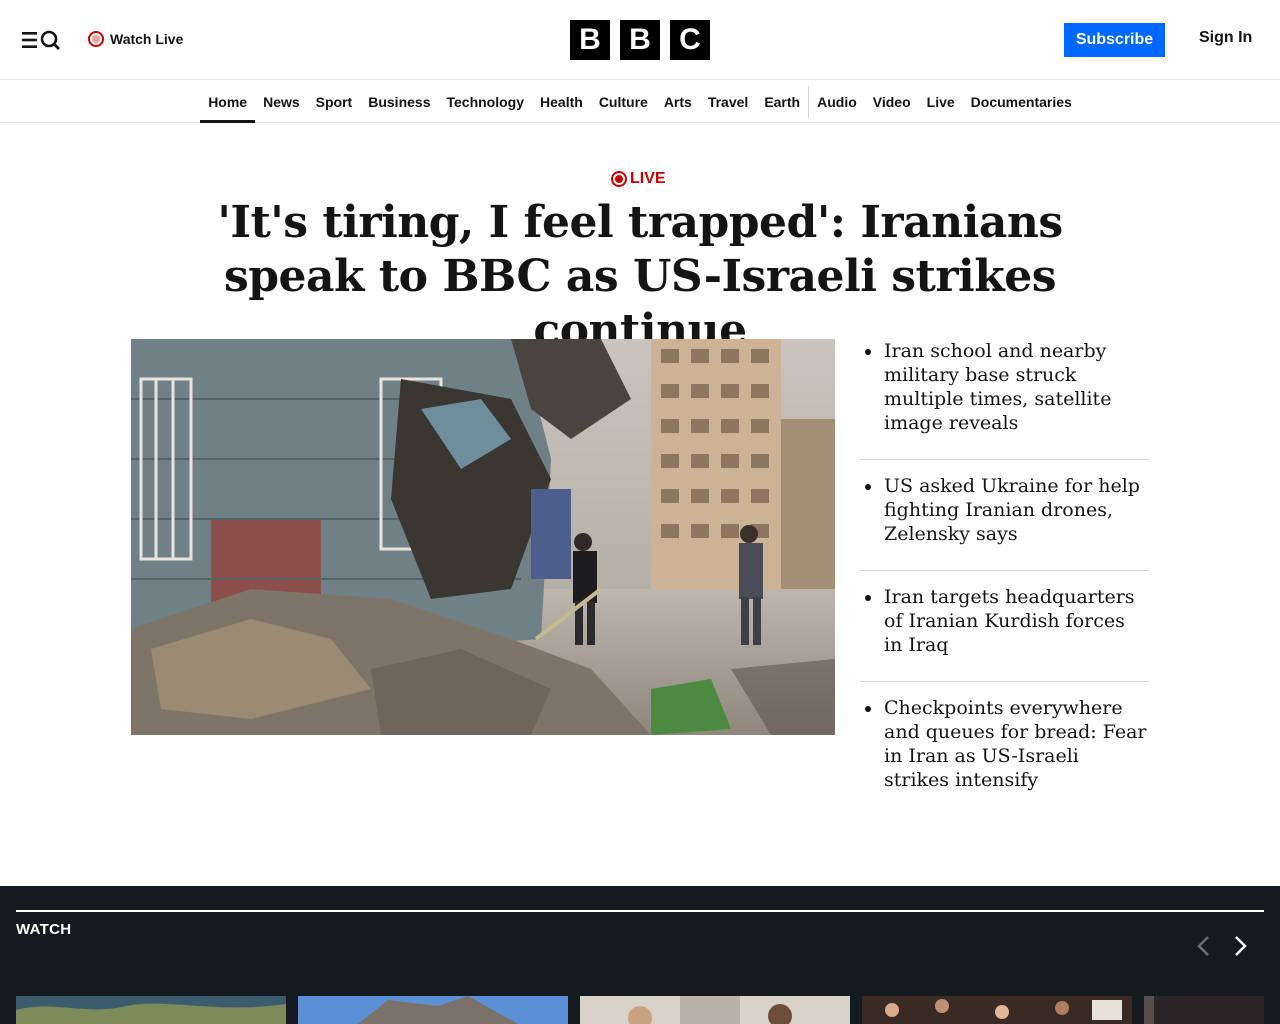 This screenshot has width=1280, height=1024. I want to click on watch-heading: WATCH, so click(44, 929).